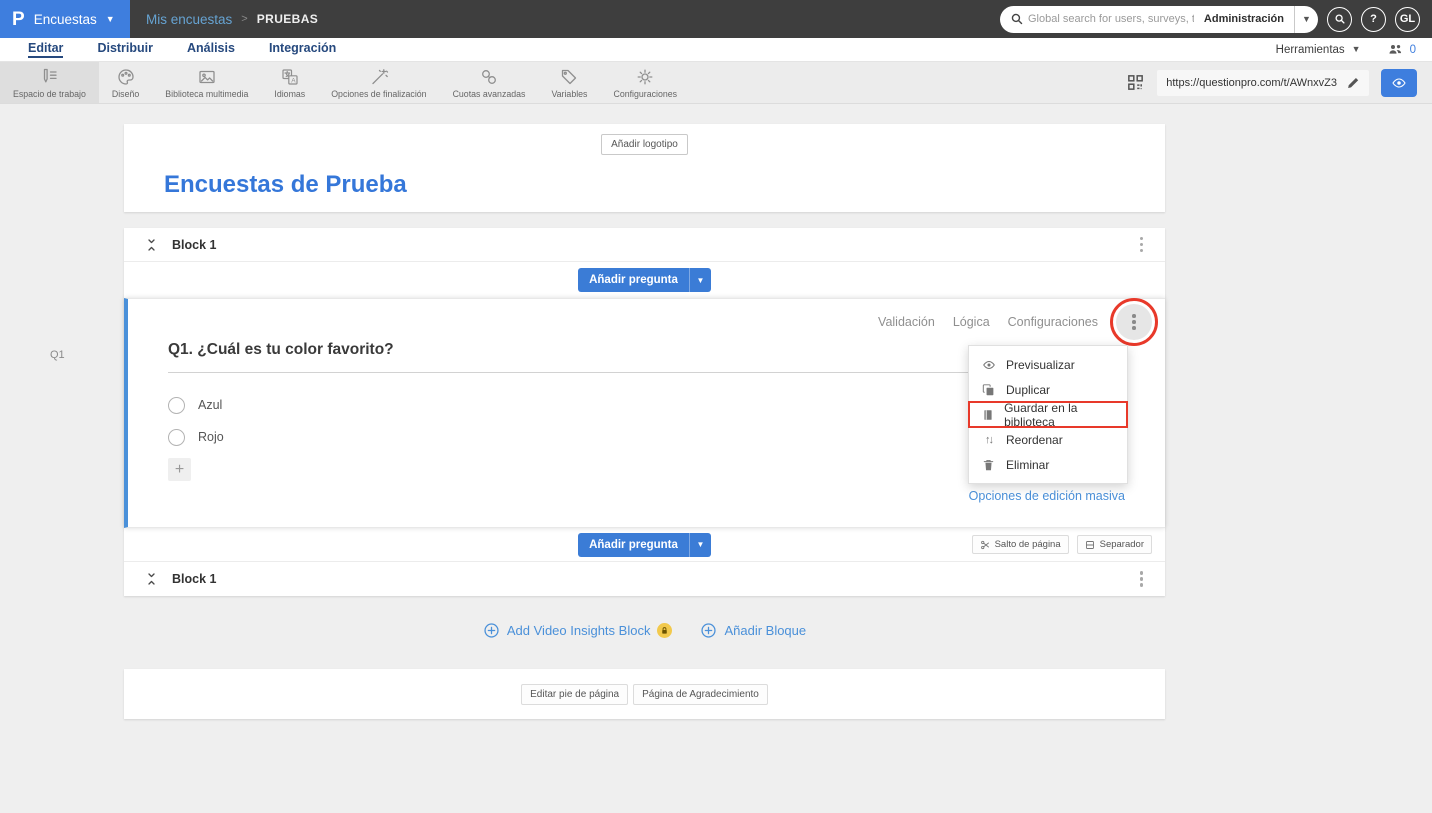 The width and height of the screenshot is (1432, 813). What do you see at coordinates (46, 49) in the screenshot?
I see `tab-editar: Editar` at bounding box center [46, 49].